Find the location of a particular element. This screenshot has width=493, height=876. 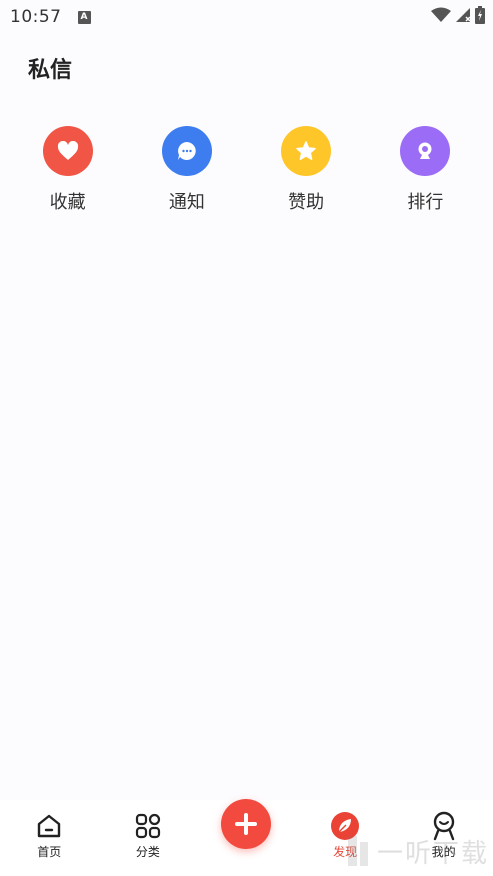

wifi-icon is located at coordinates (441, 17).